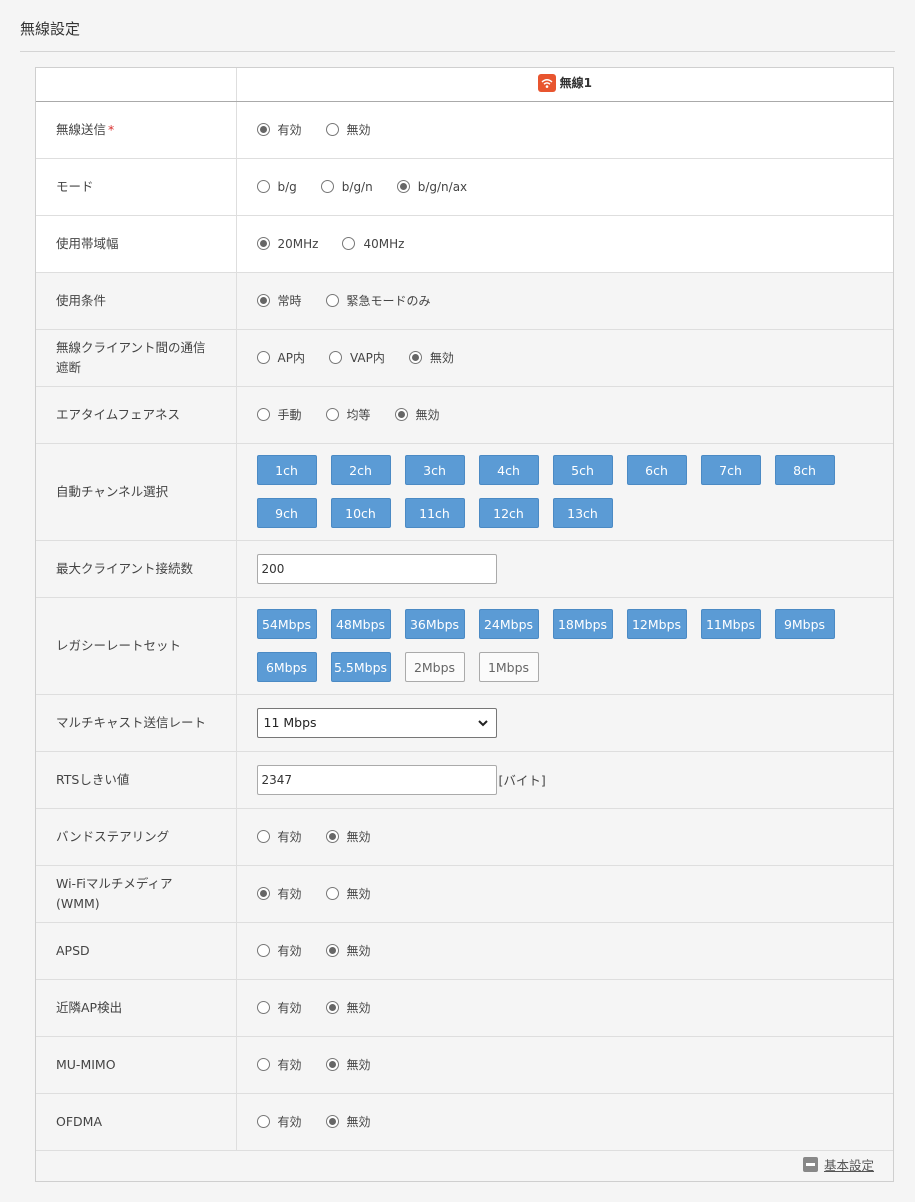  I want to click on max-clients-label: 最大クライアント接続数, so click(125, 568).